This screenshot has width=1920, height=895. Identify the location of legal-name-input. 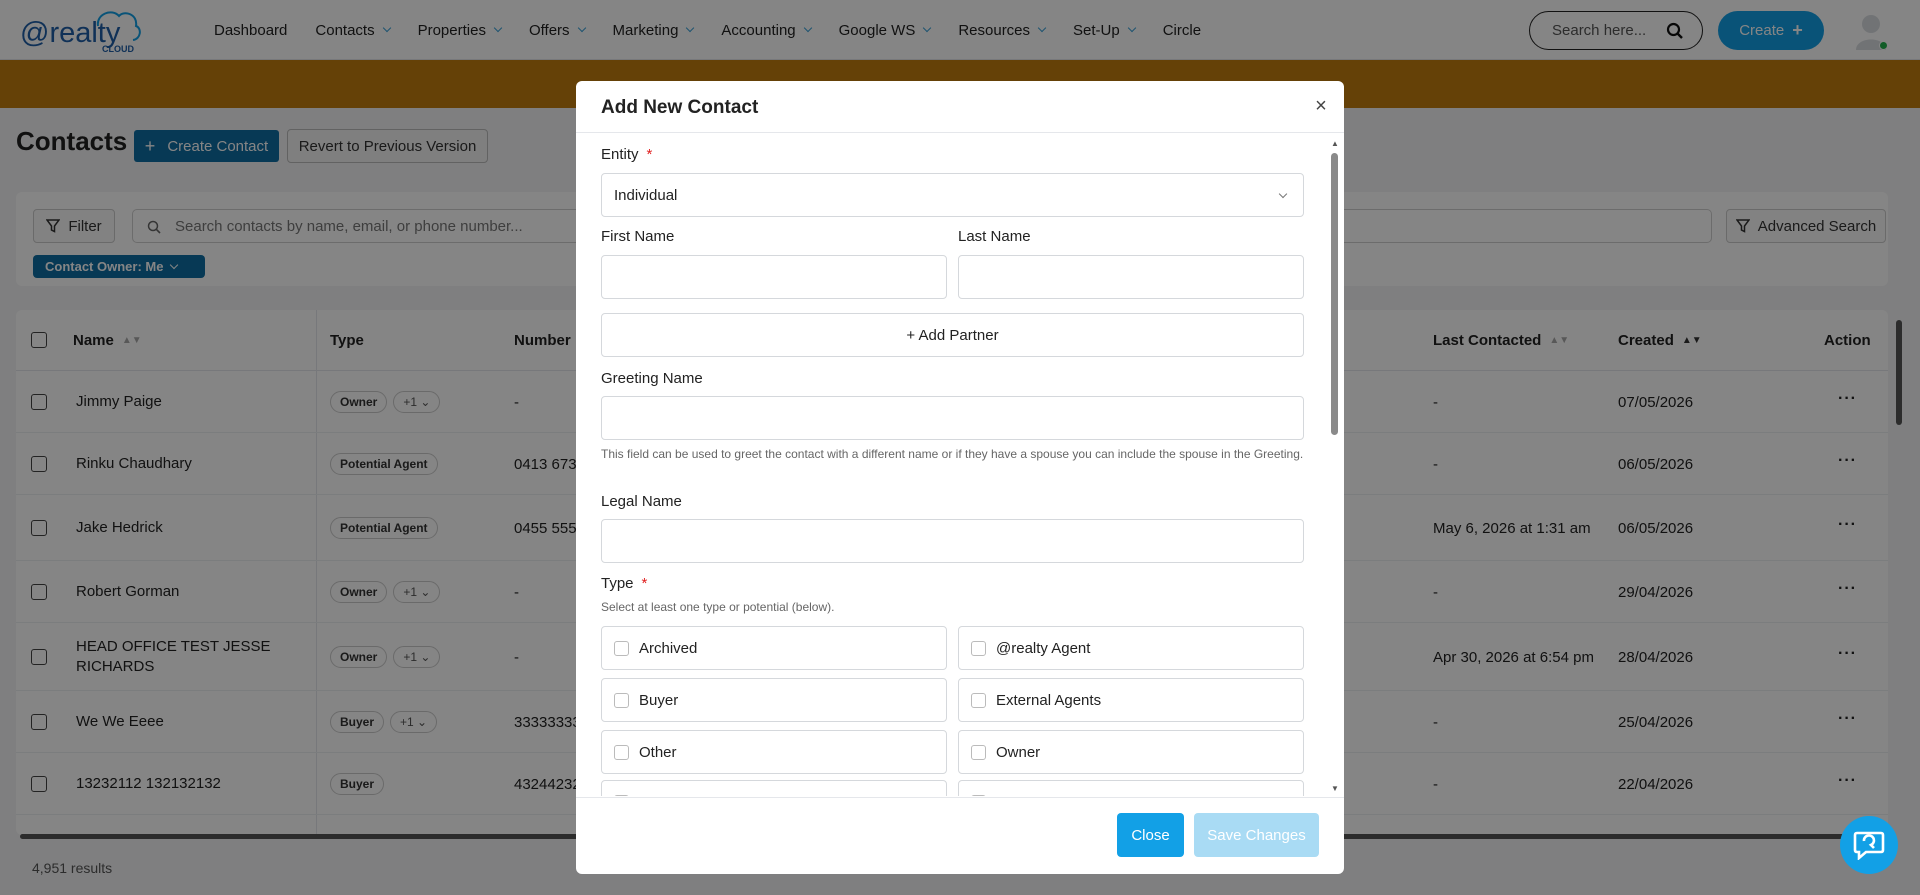
(952, 541).